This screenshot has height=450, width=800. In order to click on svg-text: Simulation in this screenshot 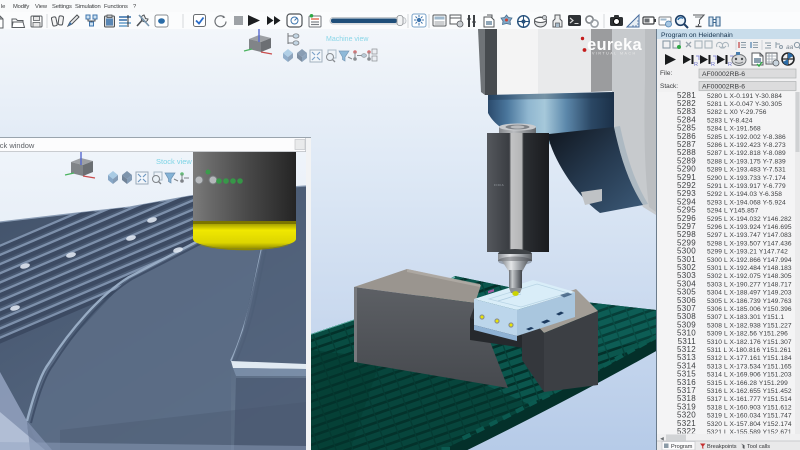, I will do `click(88, 7)`.